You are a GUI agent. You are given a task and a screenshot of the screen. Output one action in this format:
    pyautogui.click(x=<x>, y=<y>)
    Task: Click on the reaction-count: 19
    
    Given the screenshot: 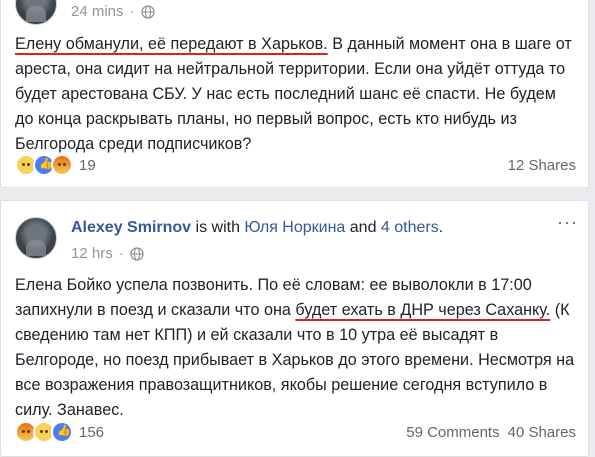 What is the action you would take?
    pyautogui.click(x=87, y=165)
    